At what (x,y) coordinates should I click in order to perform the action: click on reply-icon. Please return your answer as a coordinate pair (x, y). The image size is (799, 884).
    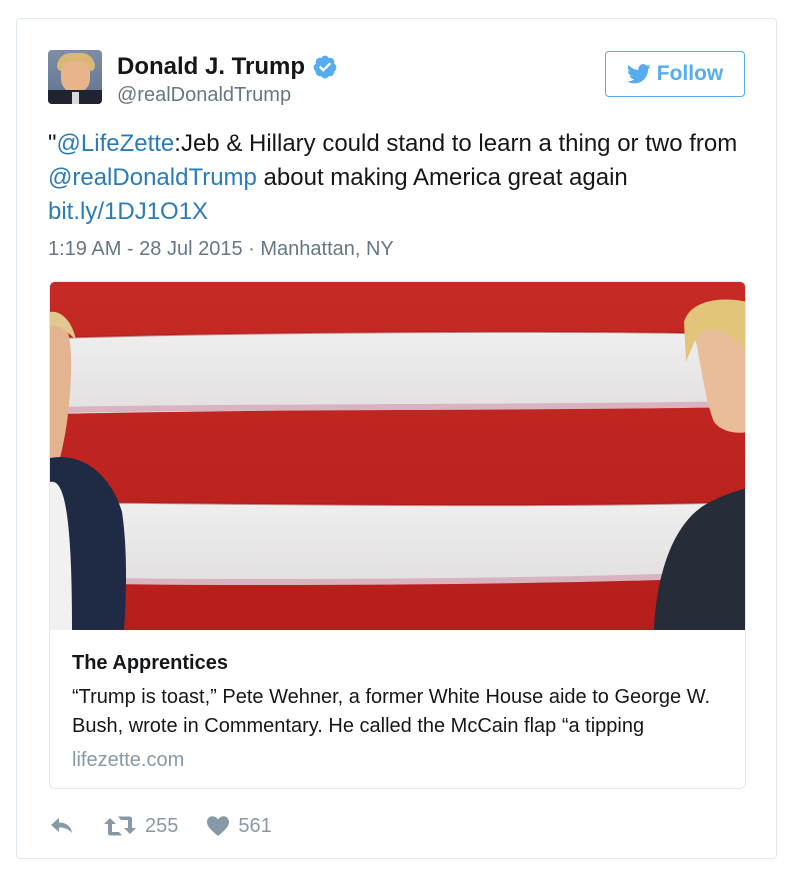
    Looking at the image, I should click on (61, 825).